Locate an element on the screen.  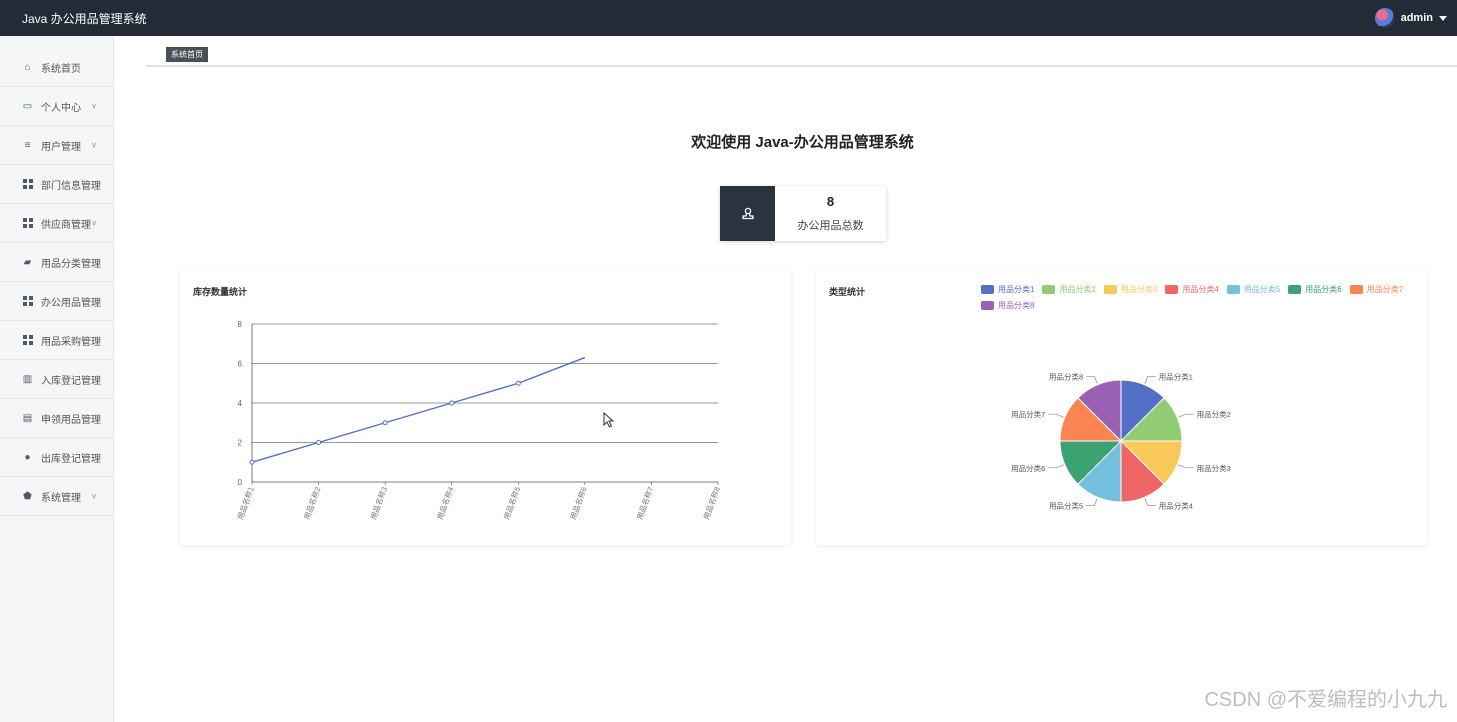
legend-label: 用品分类3 is located at coordinates (1139, 289).